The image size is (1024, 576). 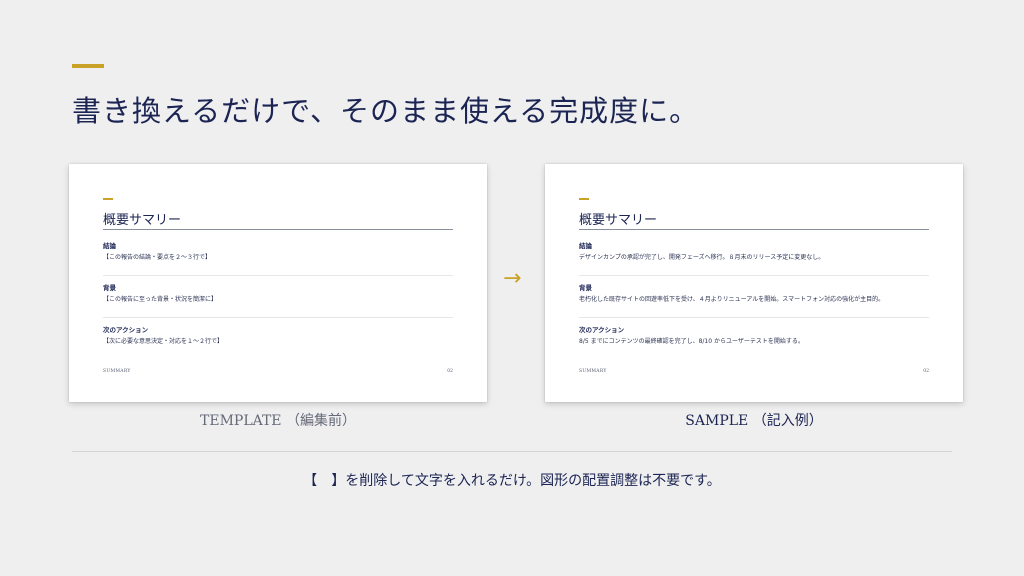 What do you see at coordinates (512, 278) in the screenshot?
I see `arrow-right-icon: →` at bounding box center [512, 278].